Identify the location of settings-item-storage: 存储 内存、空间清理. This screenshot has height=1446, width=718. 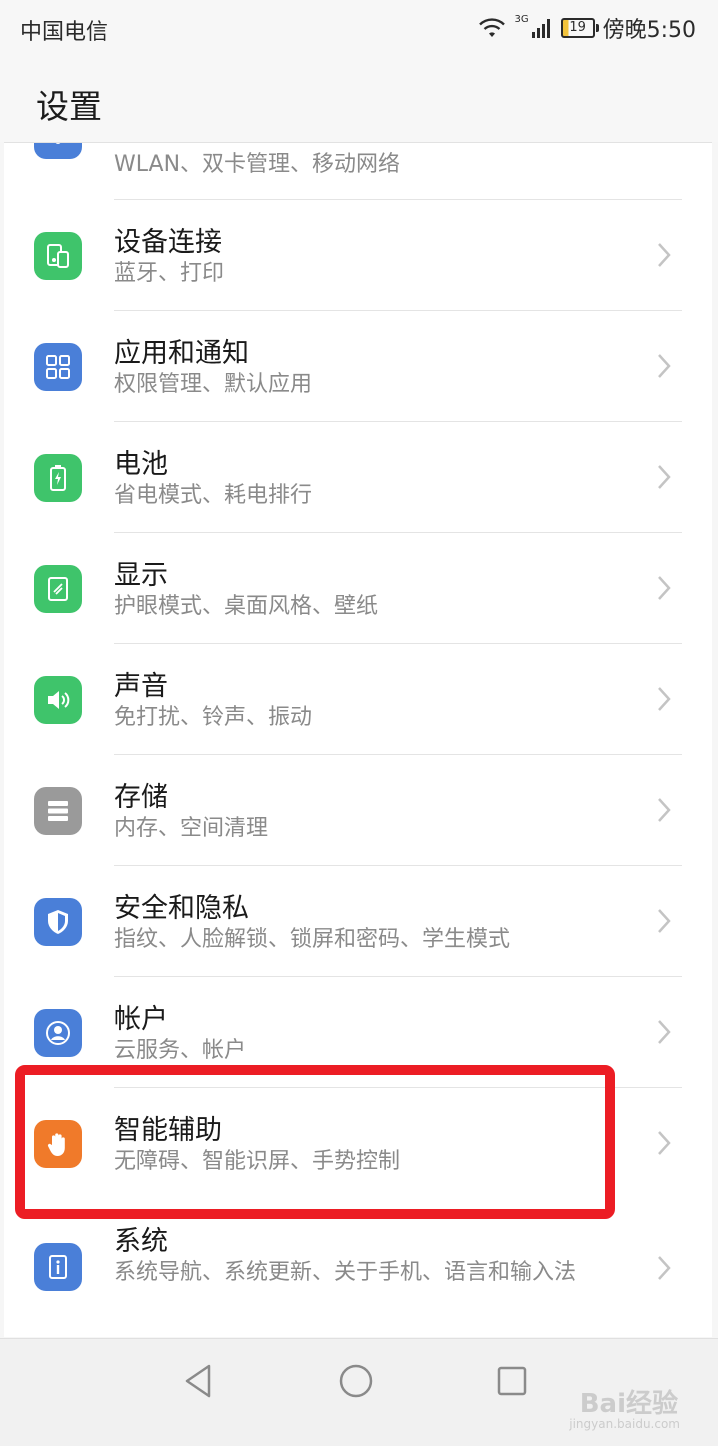
(358, 810).